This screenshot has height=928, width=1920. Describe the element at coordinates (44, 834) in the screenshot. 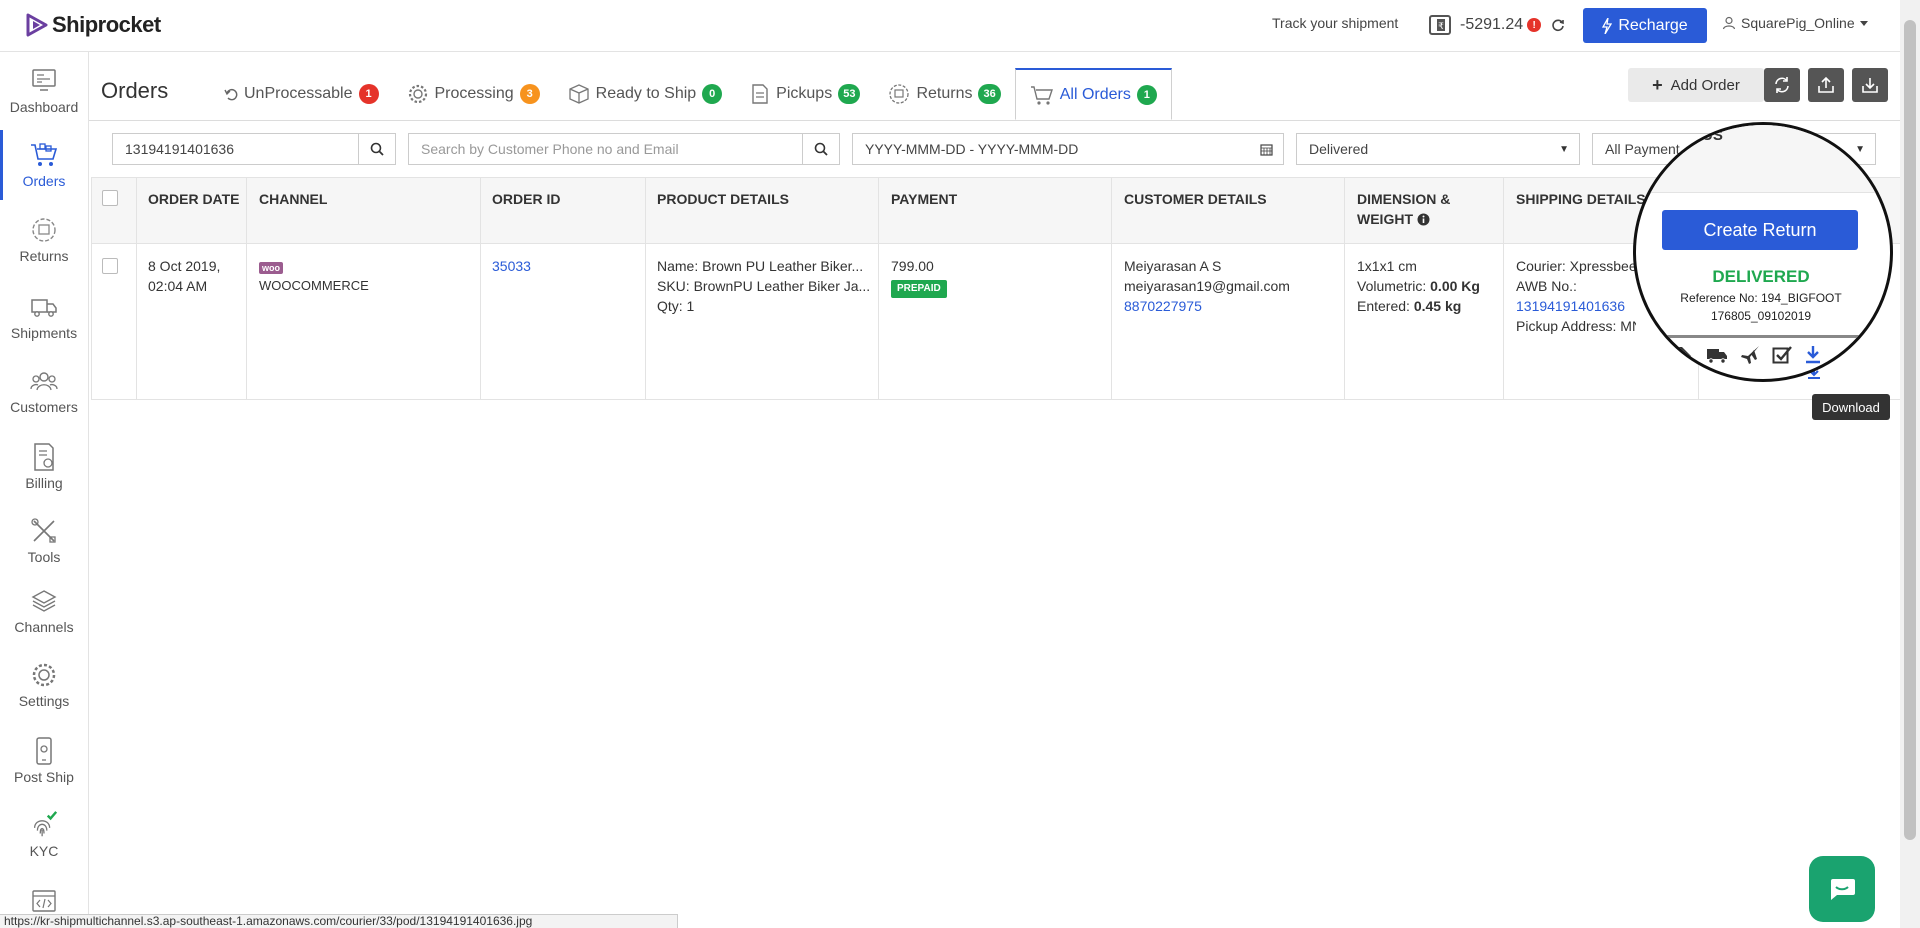

I see `sidebar-item-kyc: KYC` at that location.